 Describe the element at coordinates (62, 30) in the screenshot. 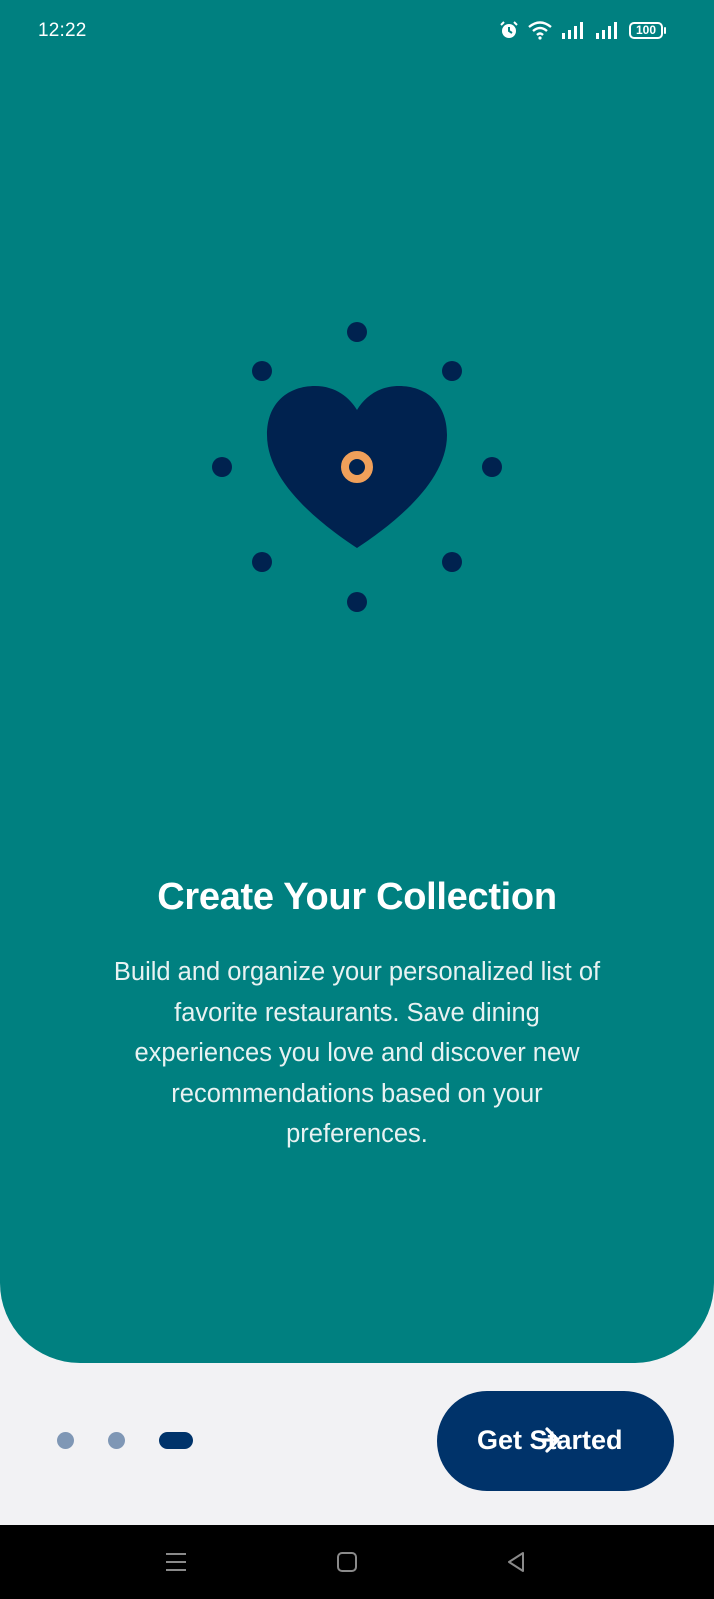

I see `status-time: 12:22` at that location.